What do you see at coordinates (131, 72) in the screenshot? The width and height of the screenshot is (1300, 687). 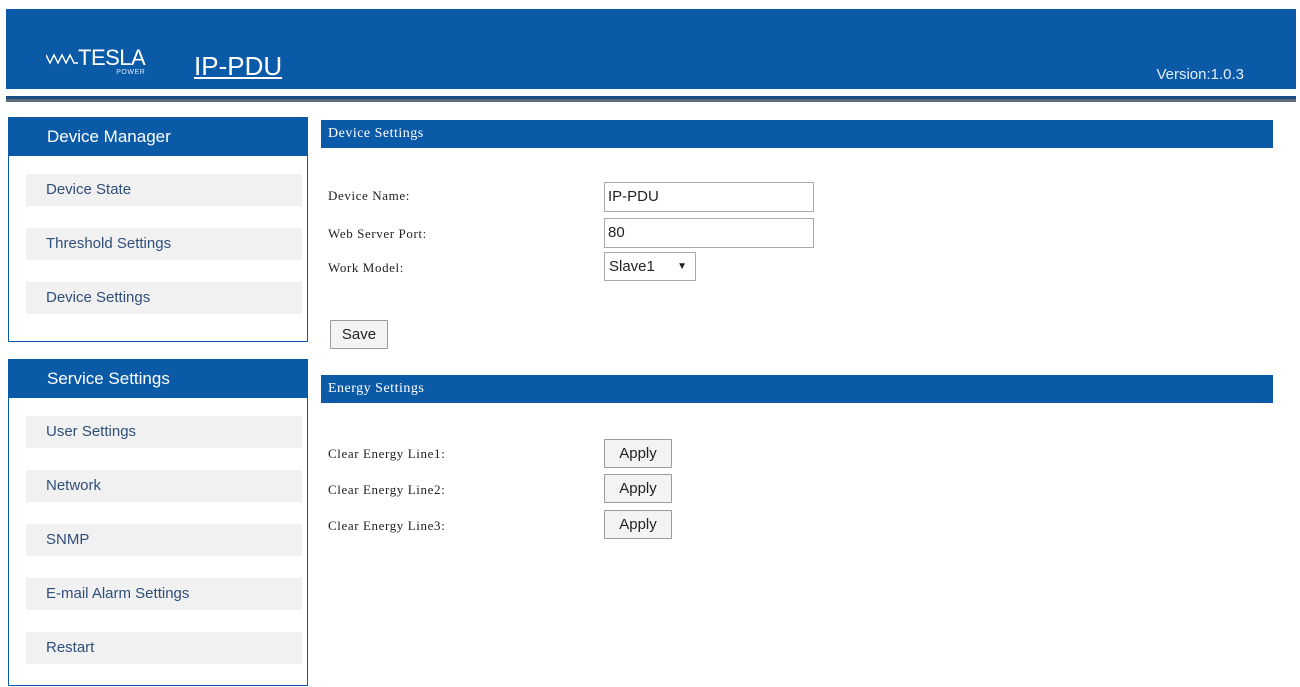 I see `brand-logo-subtext: POWER` at bounding box center [131, 72].